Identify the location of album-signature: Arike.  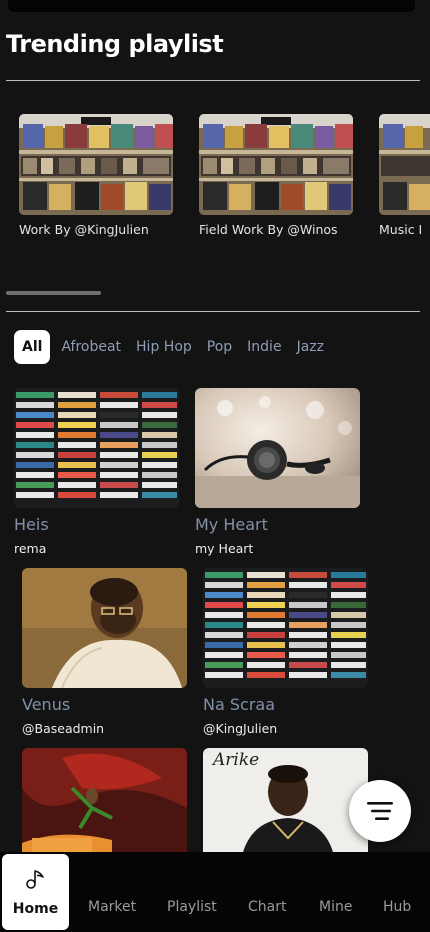
(236, 760).